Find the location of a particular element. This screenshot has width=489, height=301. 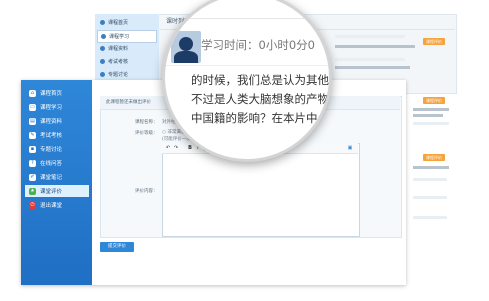

description-line: 的时候，我们总是认为其他 is located at coordinates (260, 80).